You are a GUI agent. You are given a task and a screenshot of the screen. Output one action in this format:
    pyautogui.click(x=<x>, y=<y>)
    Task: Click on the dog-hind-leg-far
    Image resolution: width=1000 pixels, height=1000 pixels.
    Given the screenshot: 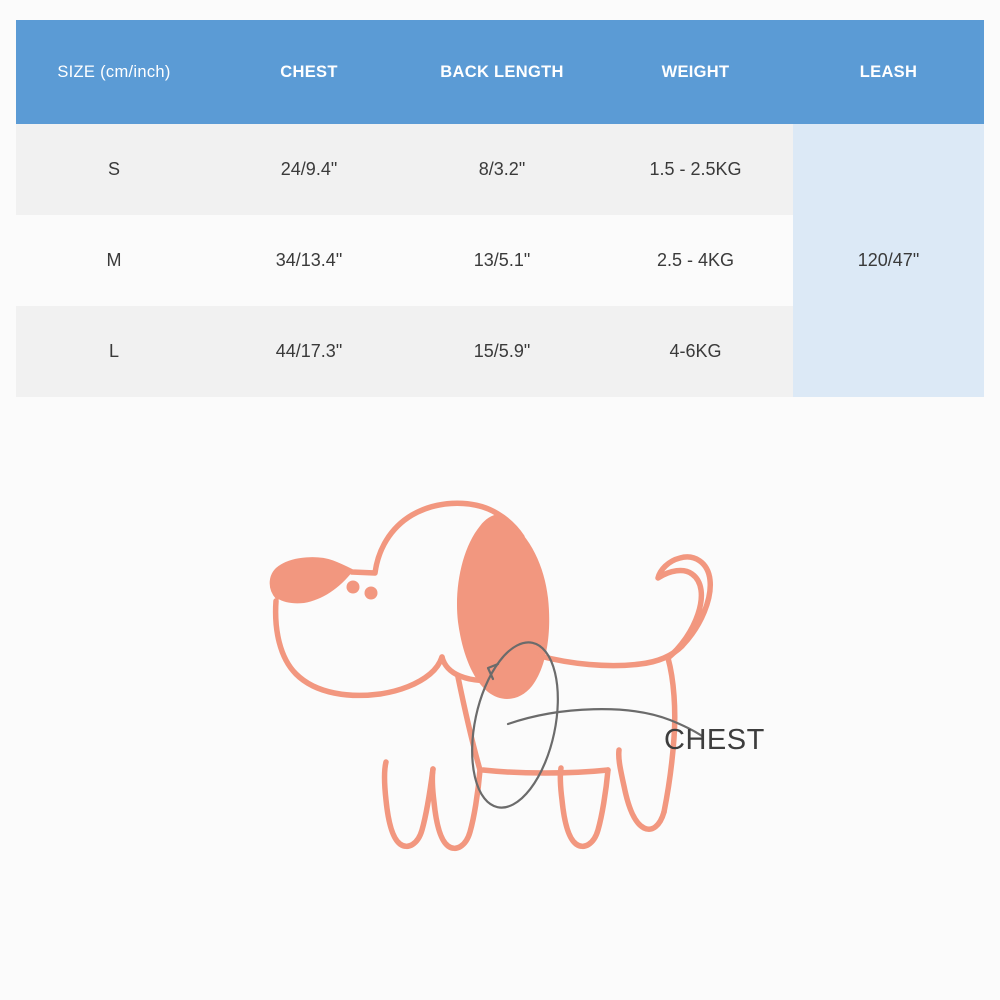 What is the action you would take?
    pyautogui.click(x=641, y=789)
    